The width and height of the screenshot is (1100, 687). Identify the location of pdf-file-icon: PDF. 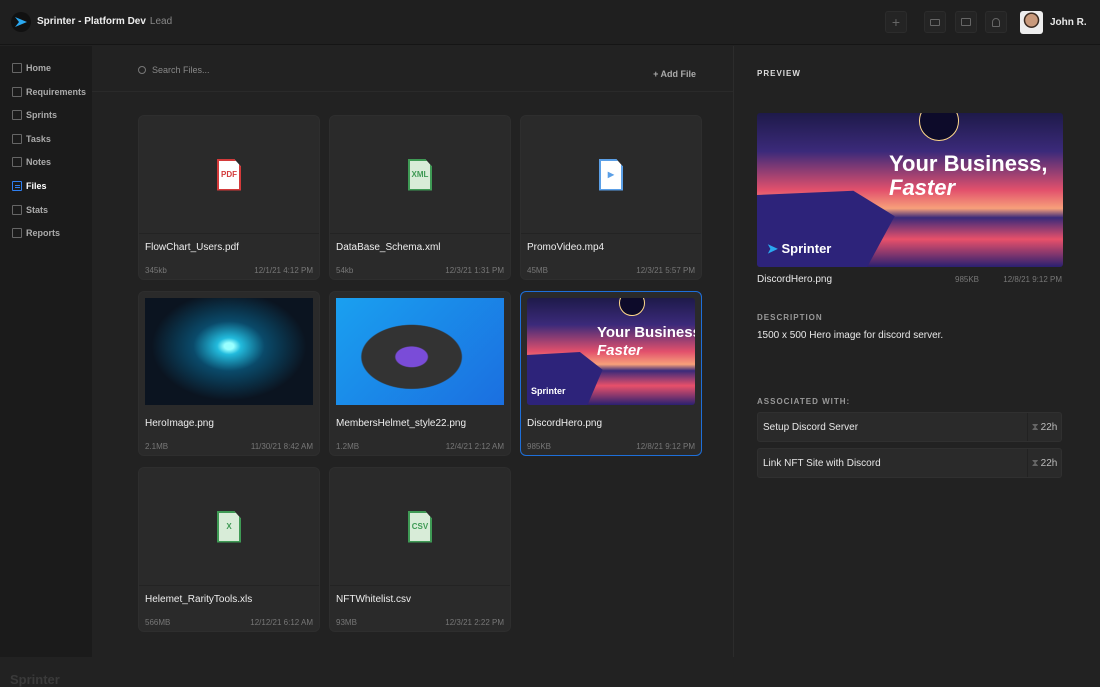
(229, 174).